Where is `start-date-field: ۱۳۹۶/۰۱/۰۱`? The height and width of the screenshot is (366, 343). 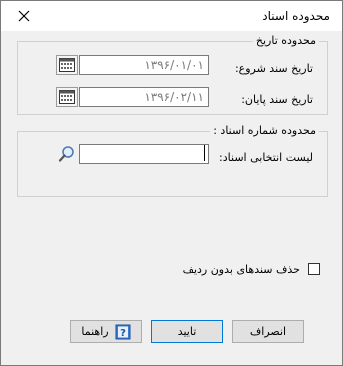 start-date-field: ۱۳۹۶/۰۱/۰۱ is located at coordinates (144, 65).